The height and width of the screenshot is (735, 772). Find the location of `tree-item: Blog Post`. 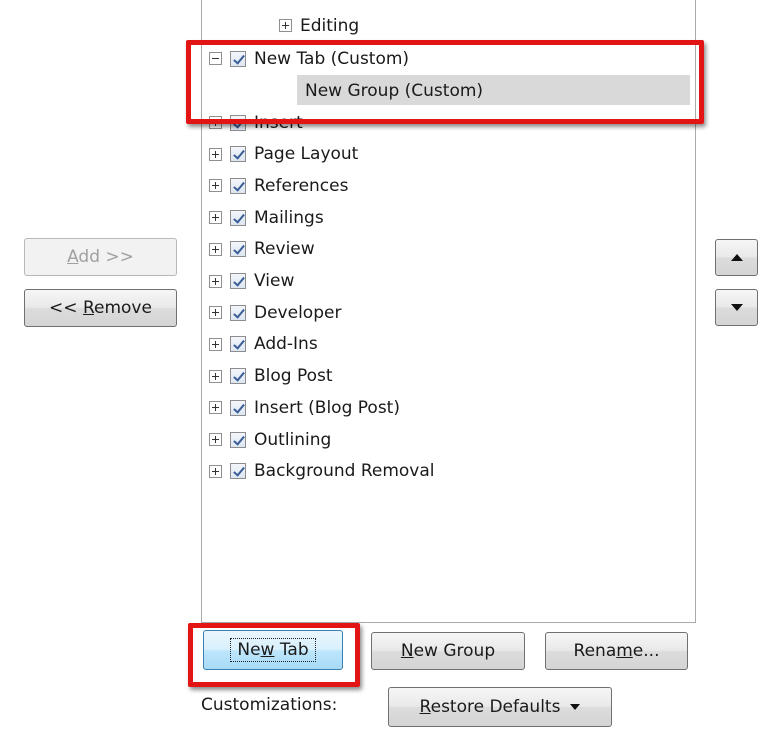

tree-item: Blog Post is located at coordinates (452, 376).